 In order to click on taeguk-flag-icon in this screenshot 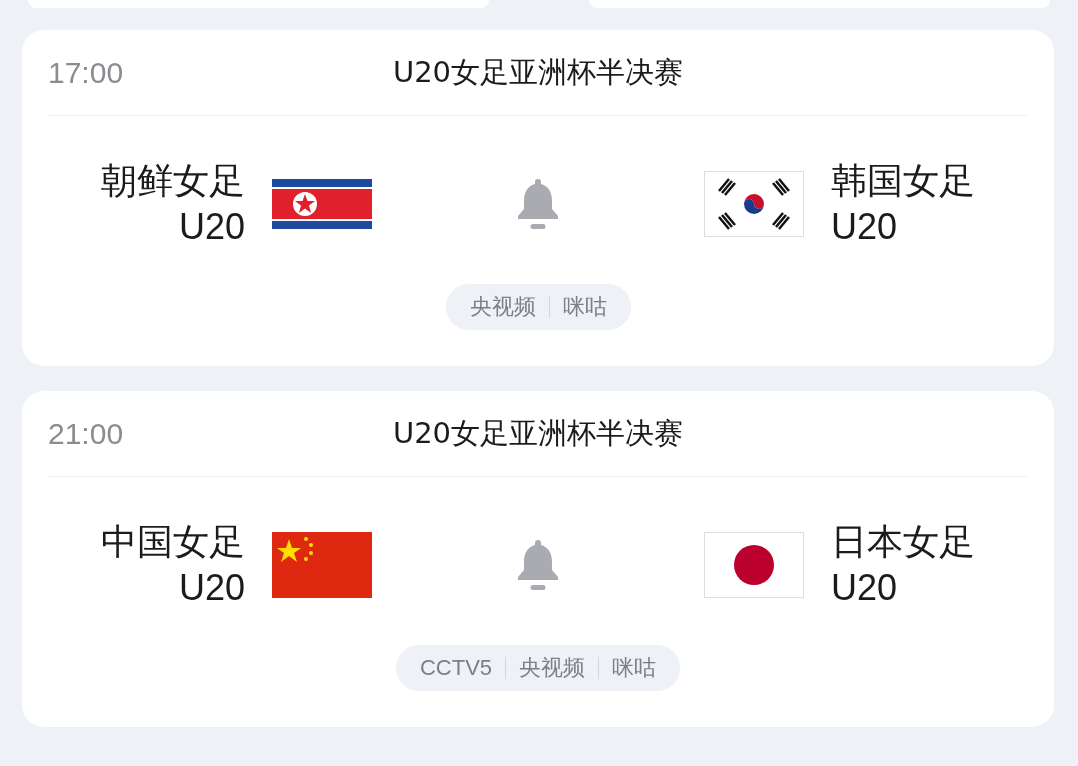, I will do `click(754, 204)`.